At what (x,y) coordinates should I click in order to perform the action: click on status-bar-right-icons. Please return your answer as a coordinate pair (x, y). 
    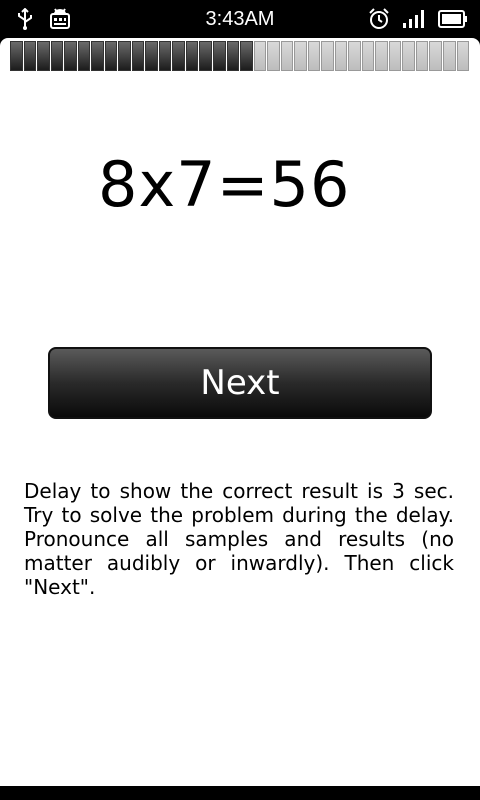
    Looking at the image, I should click on (418, 21).